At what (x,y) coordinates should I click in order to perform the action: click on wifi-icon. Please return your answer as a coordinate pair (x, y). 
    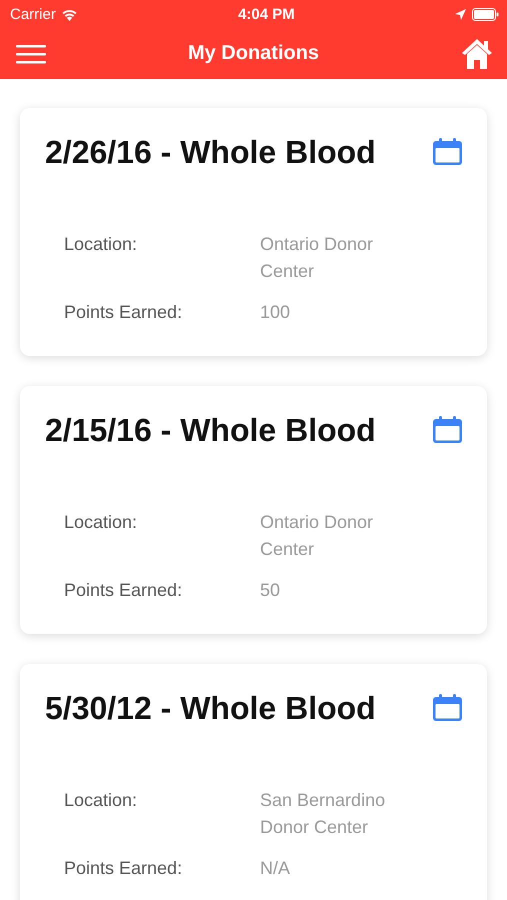
    Looking at the image, I should click on (69, 14).